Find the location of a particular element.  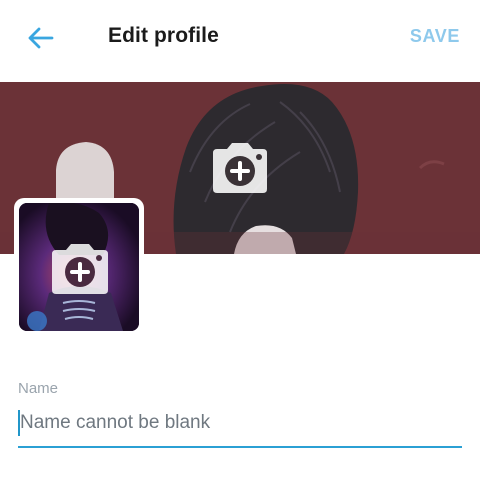

arrow-left-icon is located at coordinates (41, 38).